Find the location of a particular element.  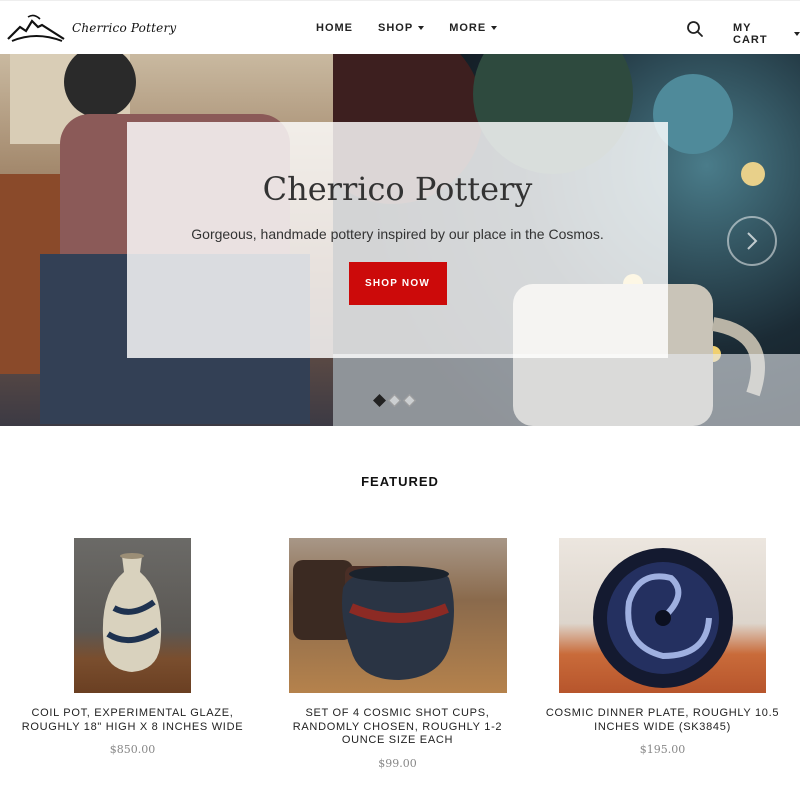

product-image-coil-pot is located at coordinates (132, 615).